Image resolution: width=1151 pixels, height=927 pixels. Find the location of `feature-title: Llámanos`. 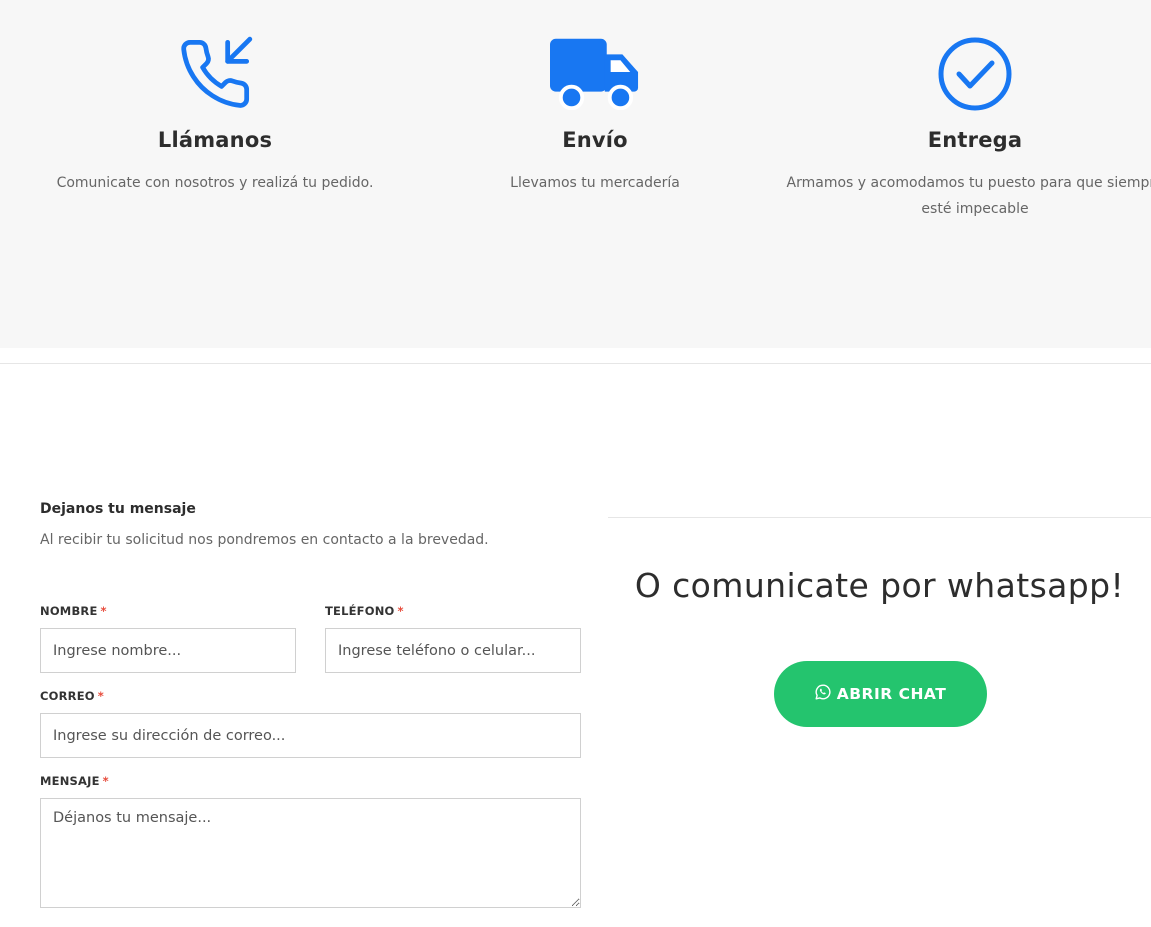

feature-title: Llámanos is located at coordinates (215, 140).